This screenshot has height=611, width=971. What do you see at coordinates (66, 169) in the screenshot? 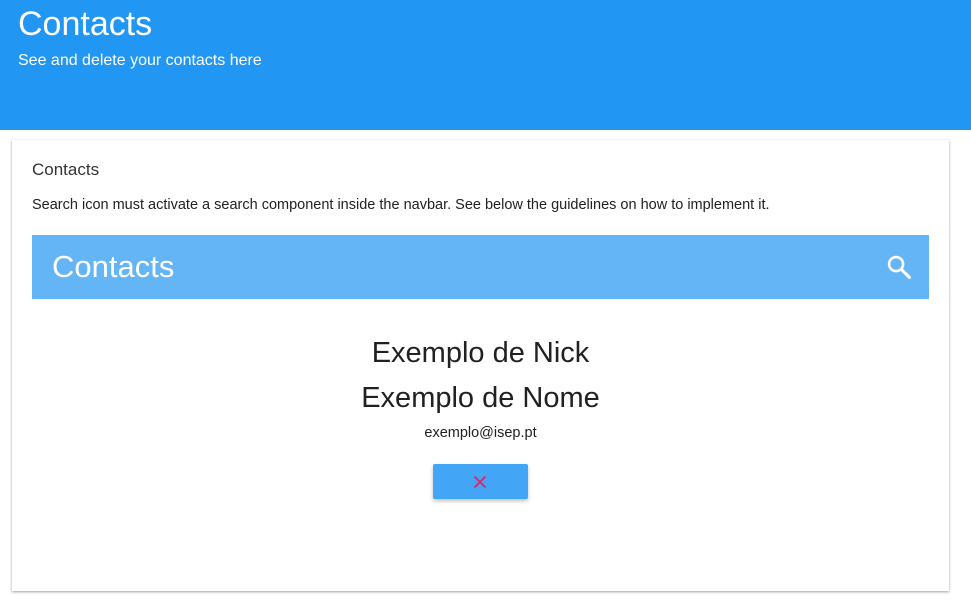
I see `card-title: Contacts` at bounding box center [66, 169].